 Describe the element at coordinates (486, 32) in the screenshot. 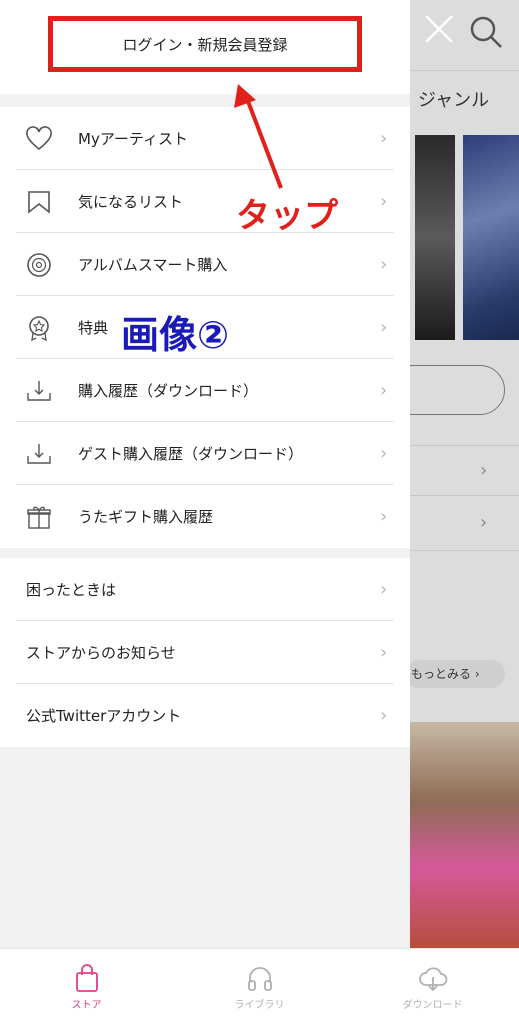

I see `search-icon` at that location.